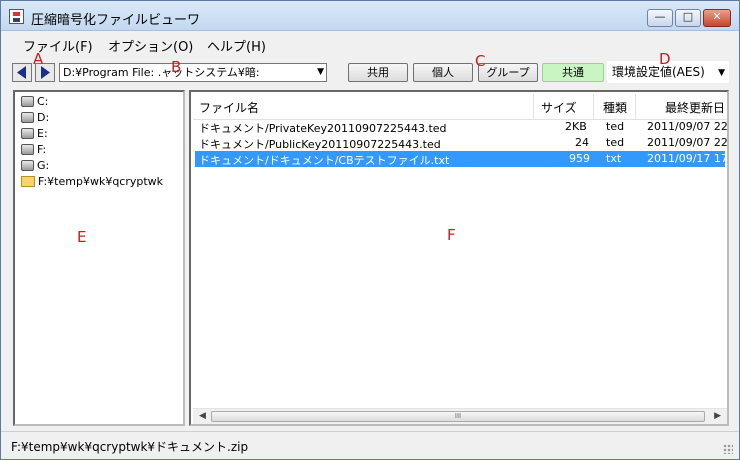 The width and height of the screenshot is (740, 460). Describe the element at coordinates (320, 144) in the screenshot. I see `cell-filename: ドキュメント/PublicKey20110907225443.ted` at that location.